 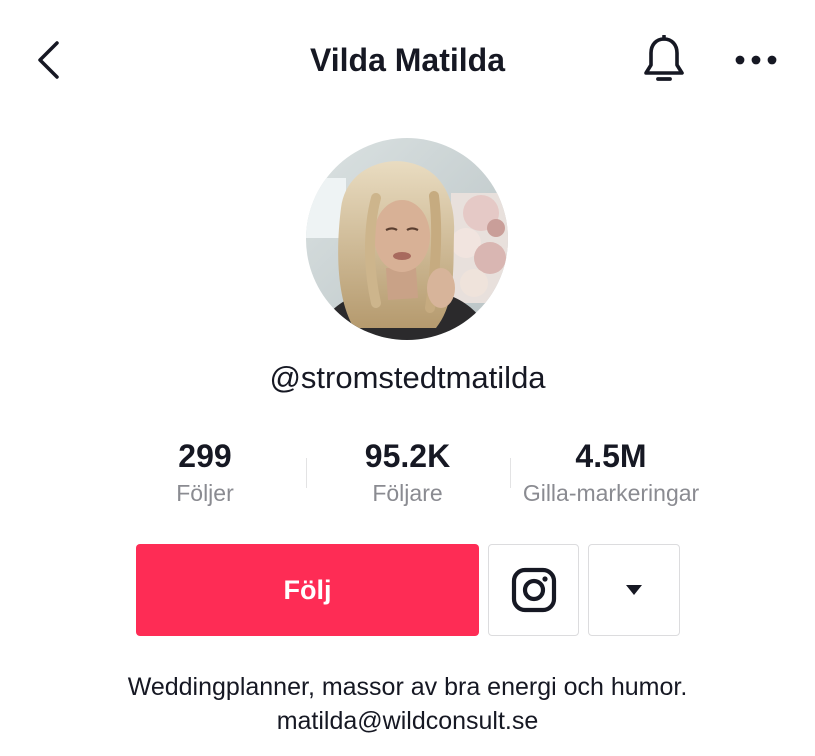 I want to click on instagram-icon, so click(x=533, y=590).